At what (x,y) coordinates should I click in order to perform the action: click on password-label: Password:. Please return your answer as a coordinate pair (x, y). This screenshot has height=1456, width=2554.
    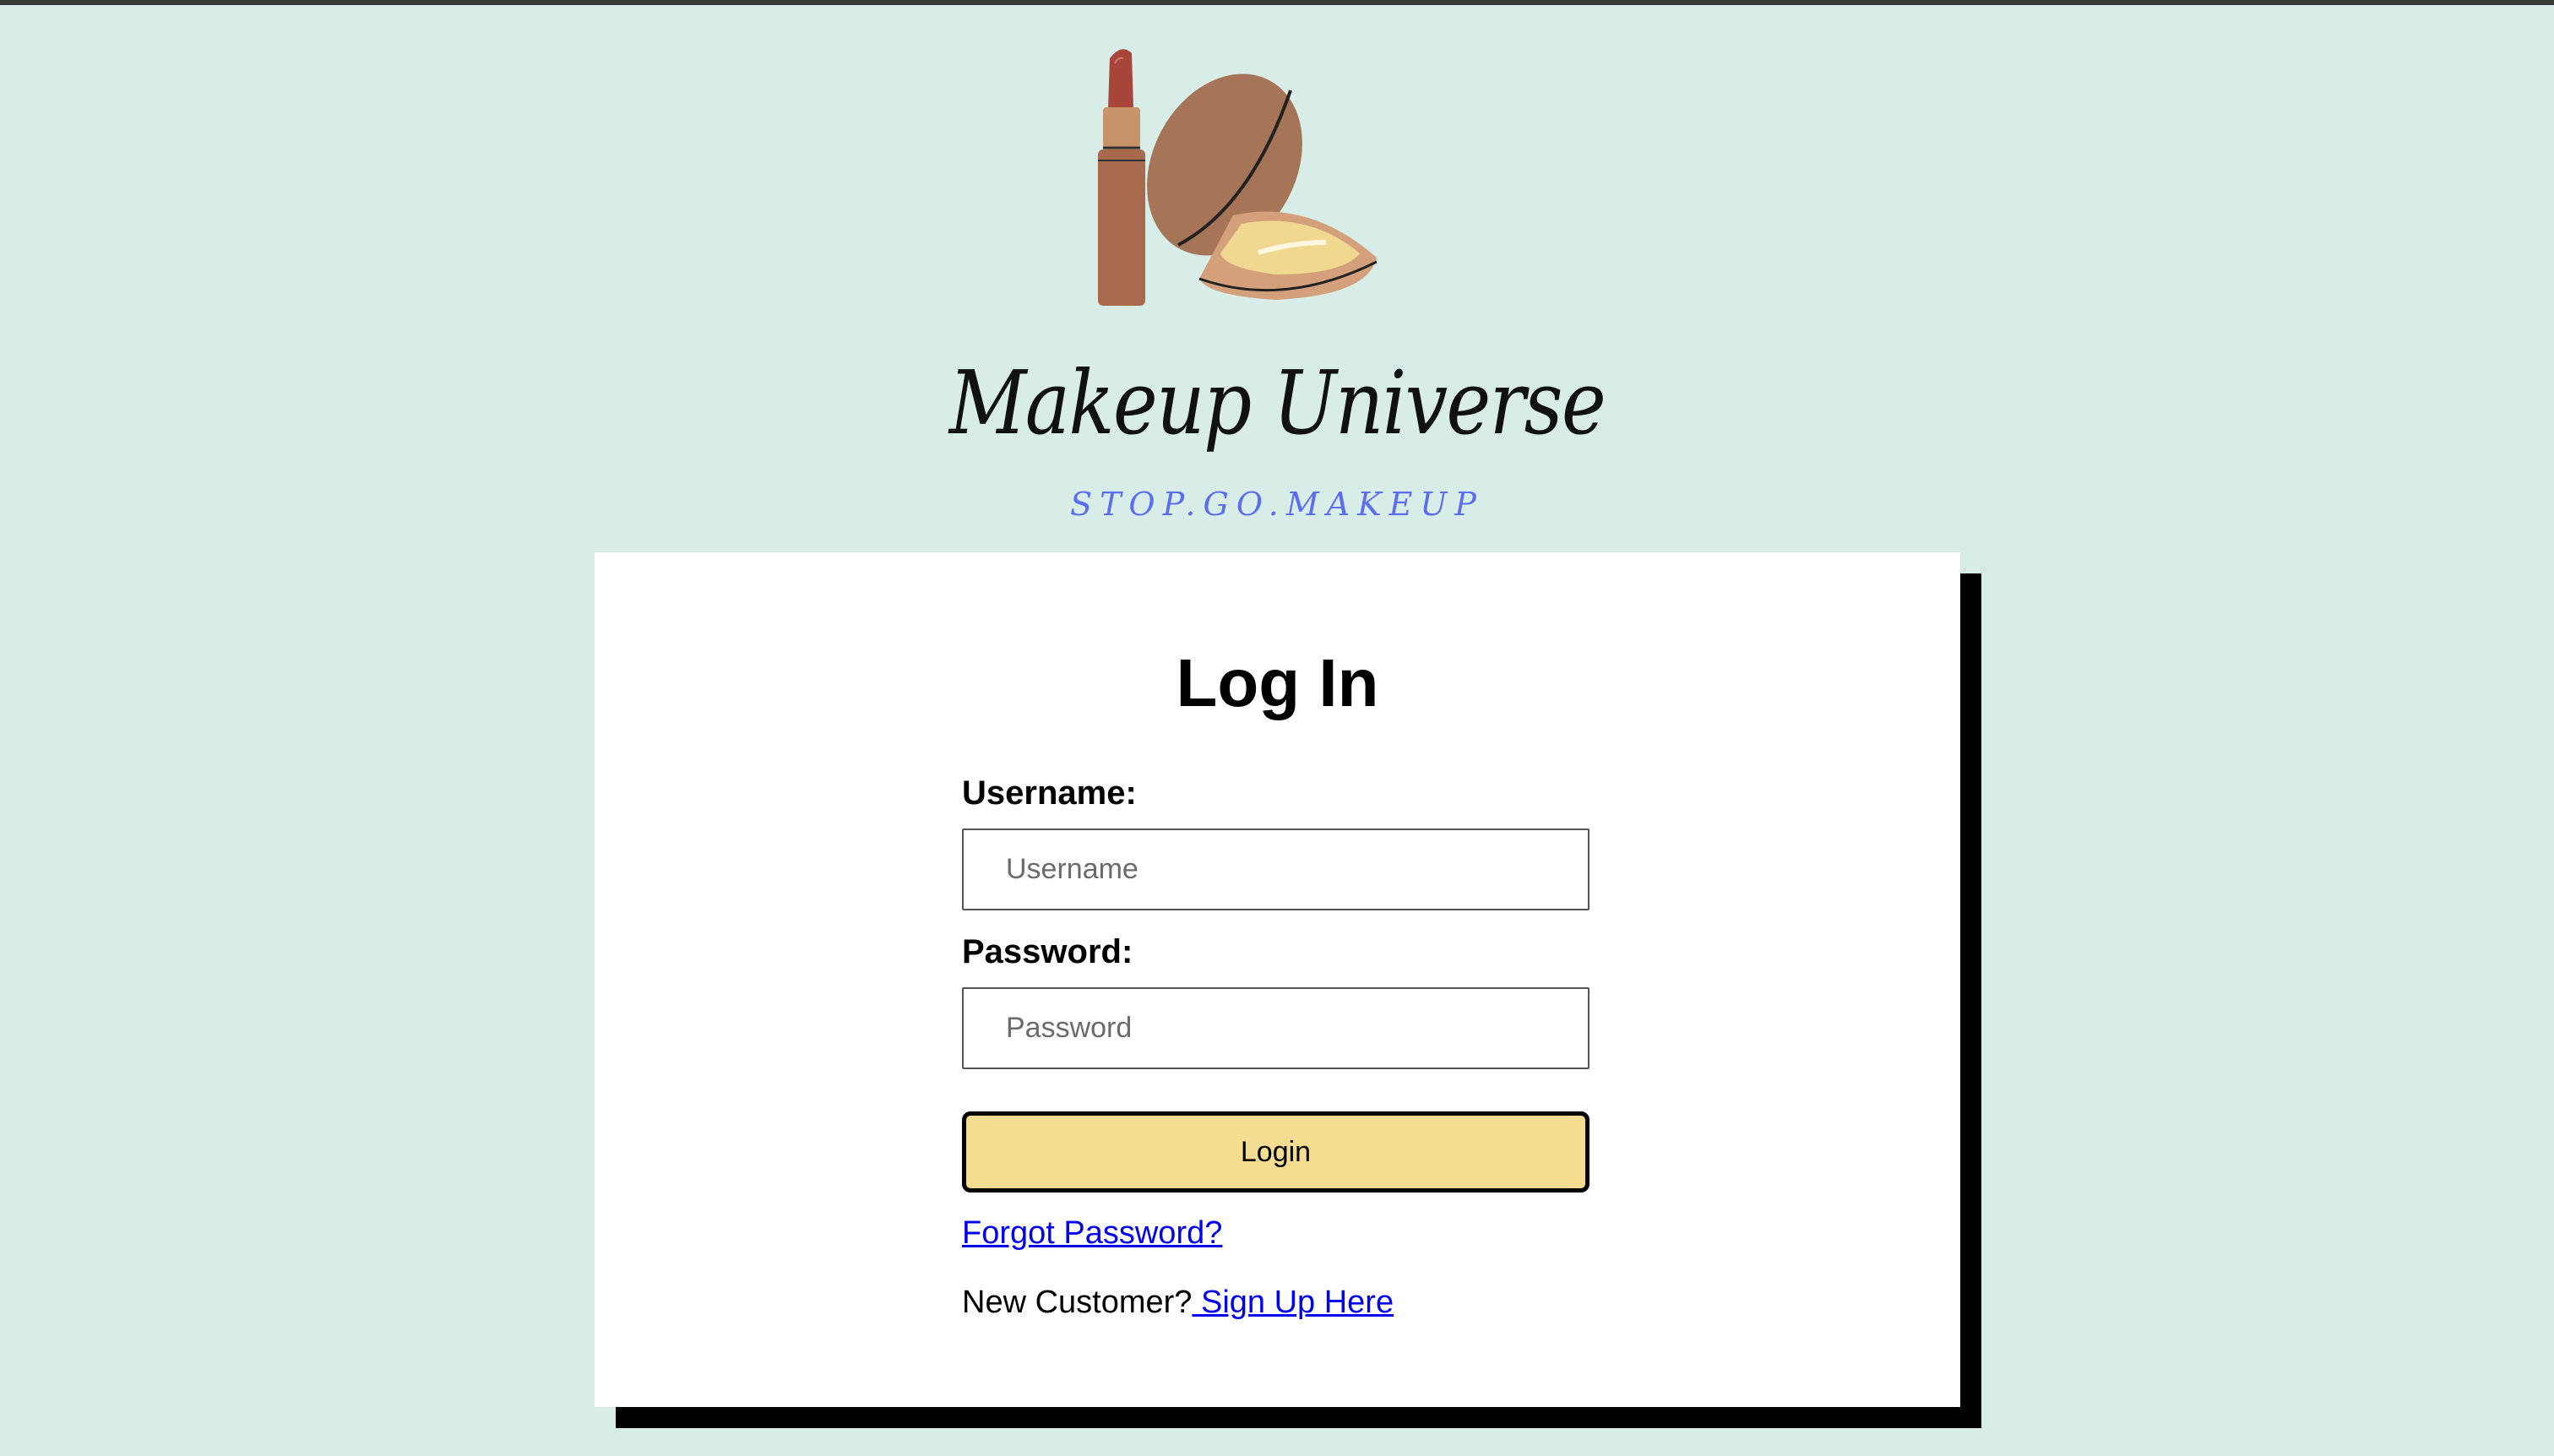
    Looking at the image, I should click on (1047, 951).